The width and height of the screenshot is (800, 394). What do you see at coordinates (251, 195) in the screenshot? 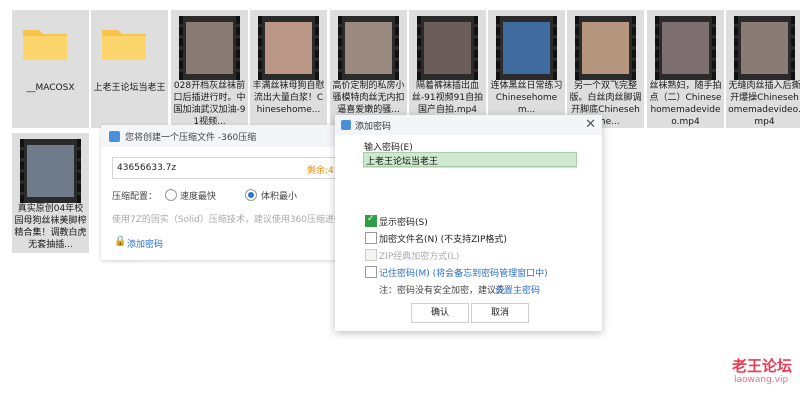
I see `radio-small` at bounding box center [251, 195].